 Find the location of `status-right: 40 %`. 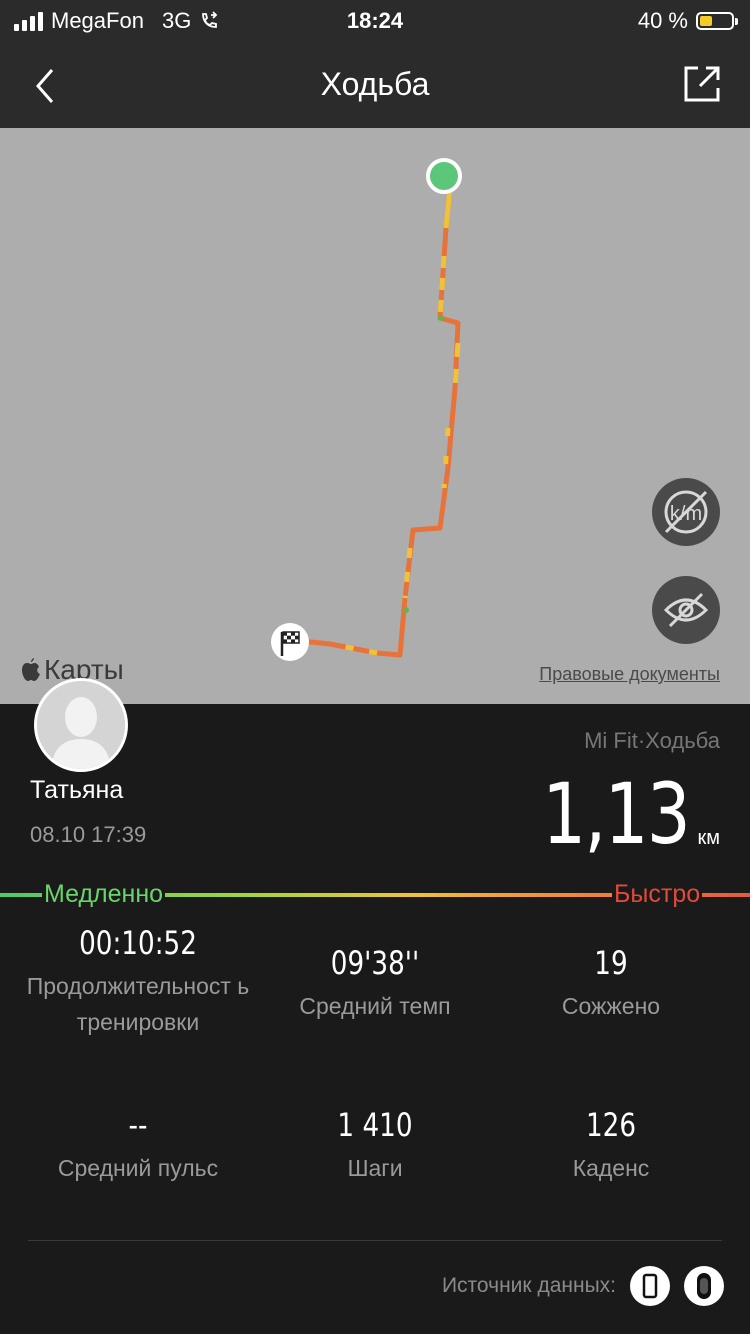

status-right: 40 % is located at coordinates (687, 21).